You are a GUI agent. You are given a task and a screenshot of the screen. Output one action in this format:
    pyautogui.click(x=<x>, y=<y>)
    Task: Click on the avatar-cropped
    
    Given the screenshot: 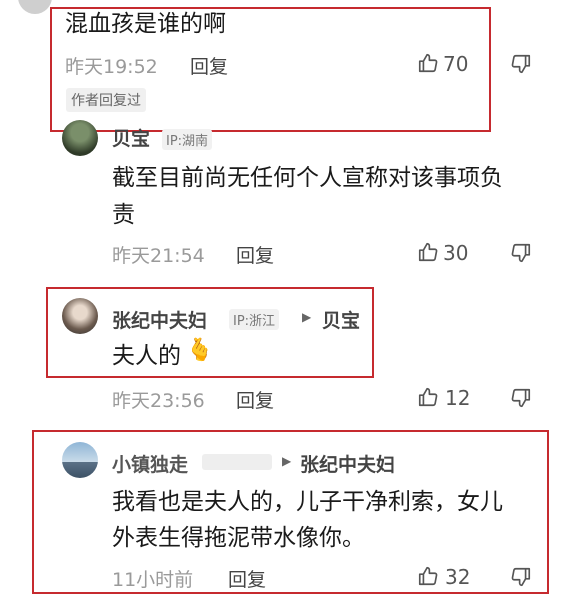 What is the action you would take?
    pyautogui.click(x=35, y=7)
    